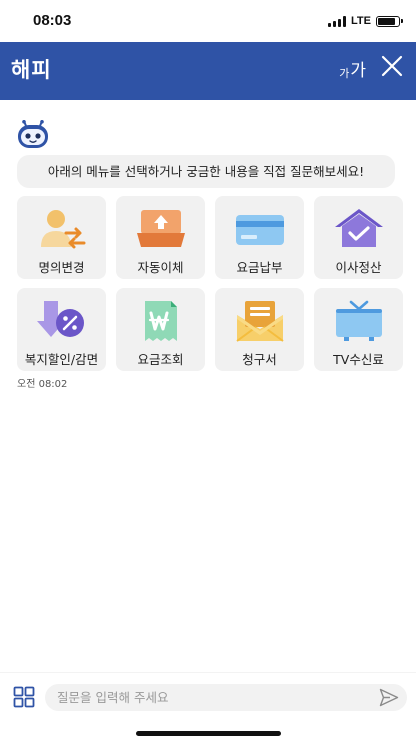  Describe the element at coordinates (344, 73) in the screenshot. I see `font-size-small-label: 가` at that location.